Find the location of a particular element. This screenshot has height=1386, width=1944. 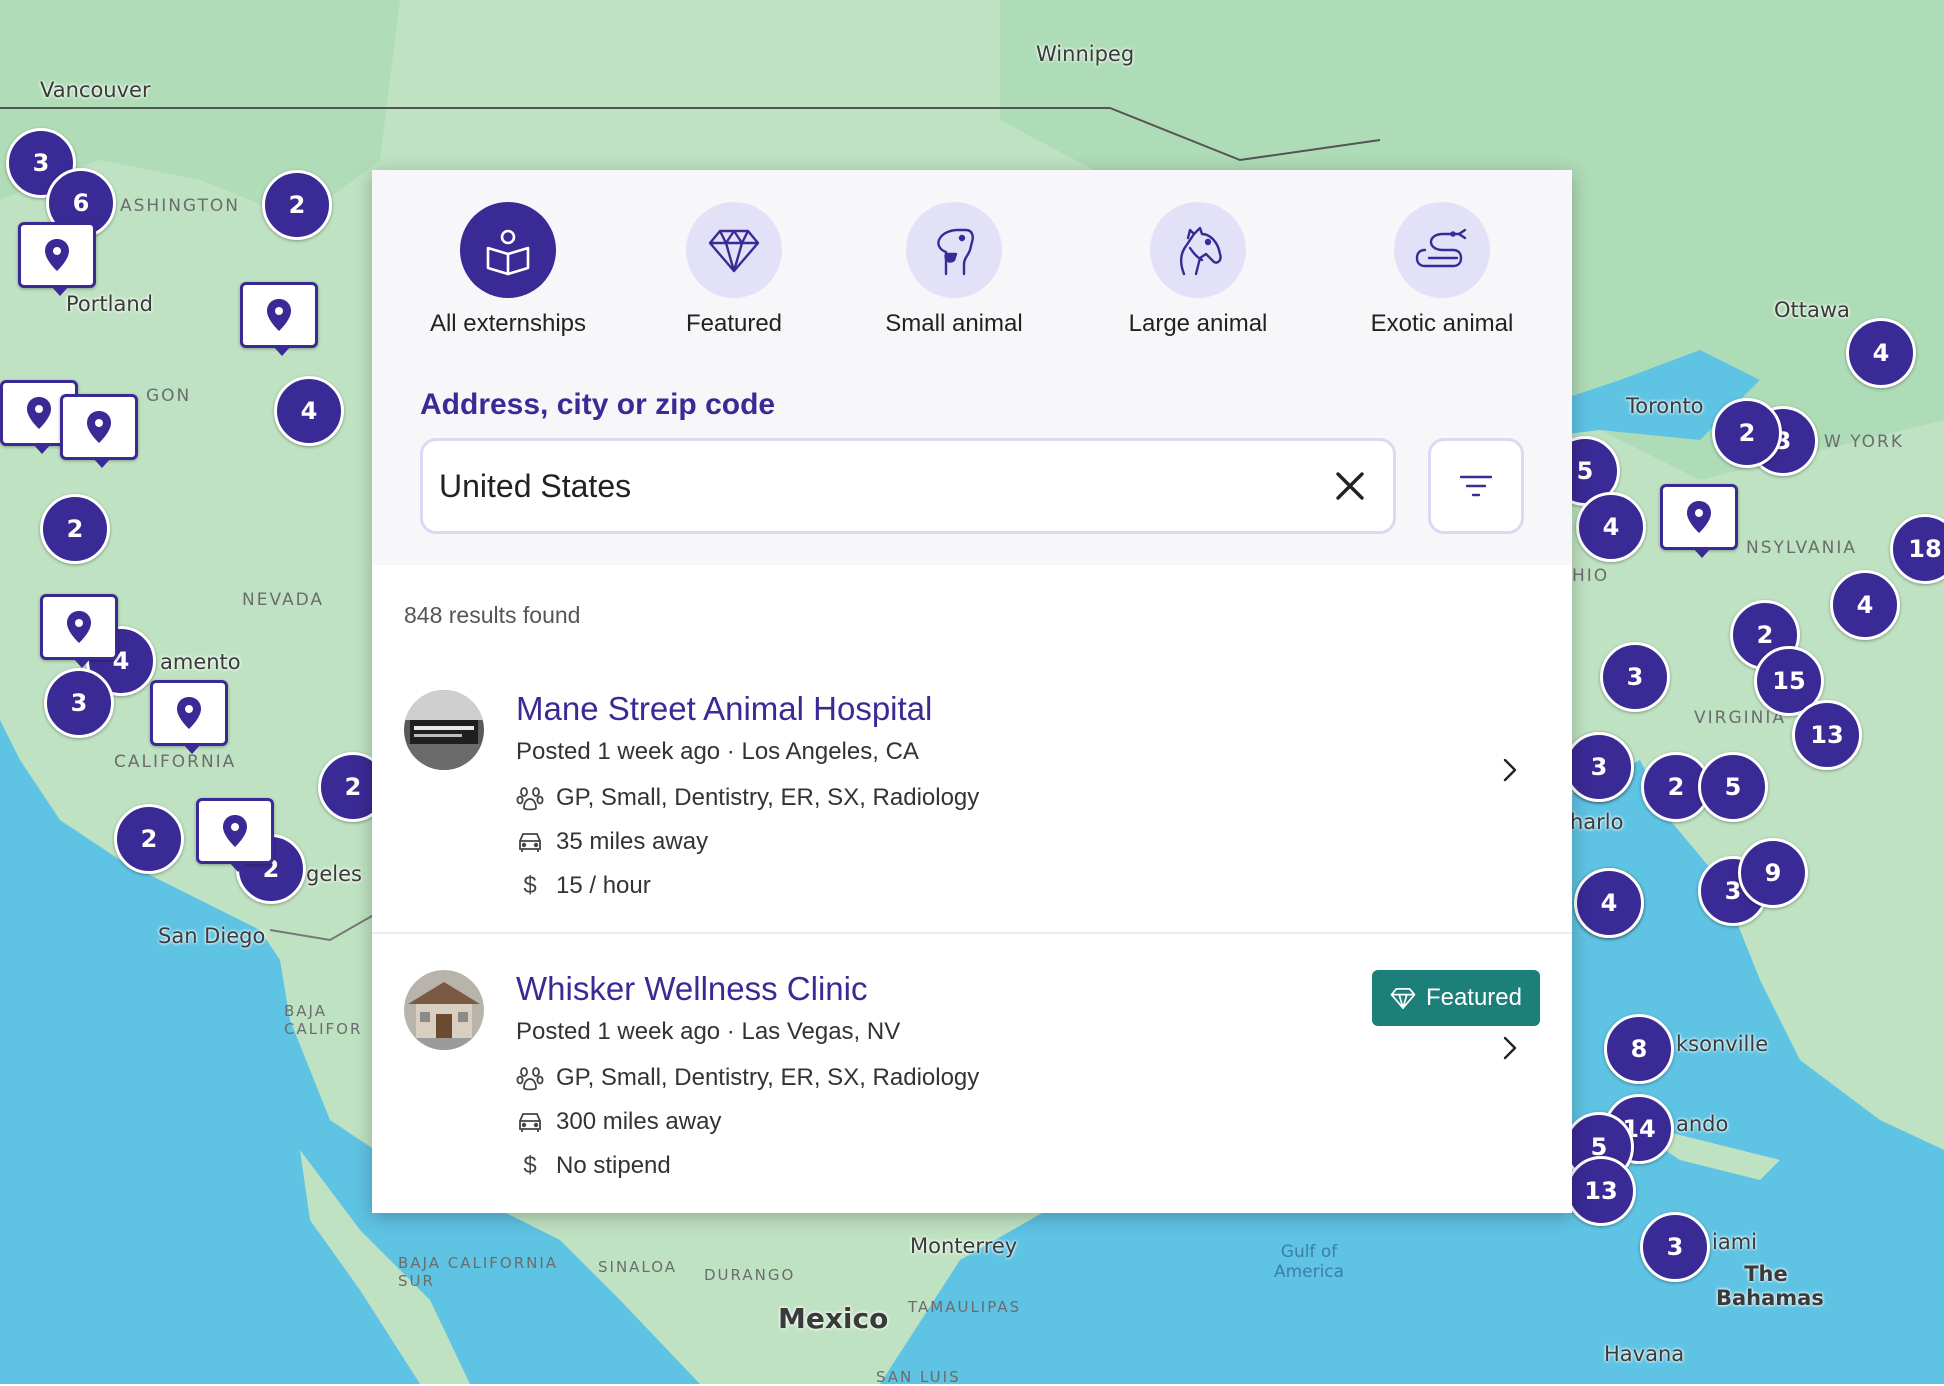

map-label-monterrey: Monterrey is located at coordinates (964, 1246).